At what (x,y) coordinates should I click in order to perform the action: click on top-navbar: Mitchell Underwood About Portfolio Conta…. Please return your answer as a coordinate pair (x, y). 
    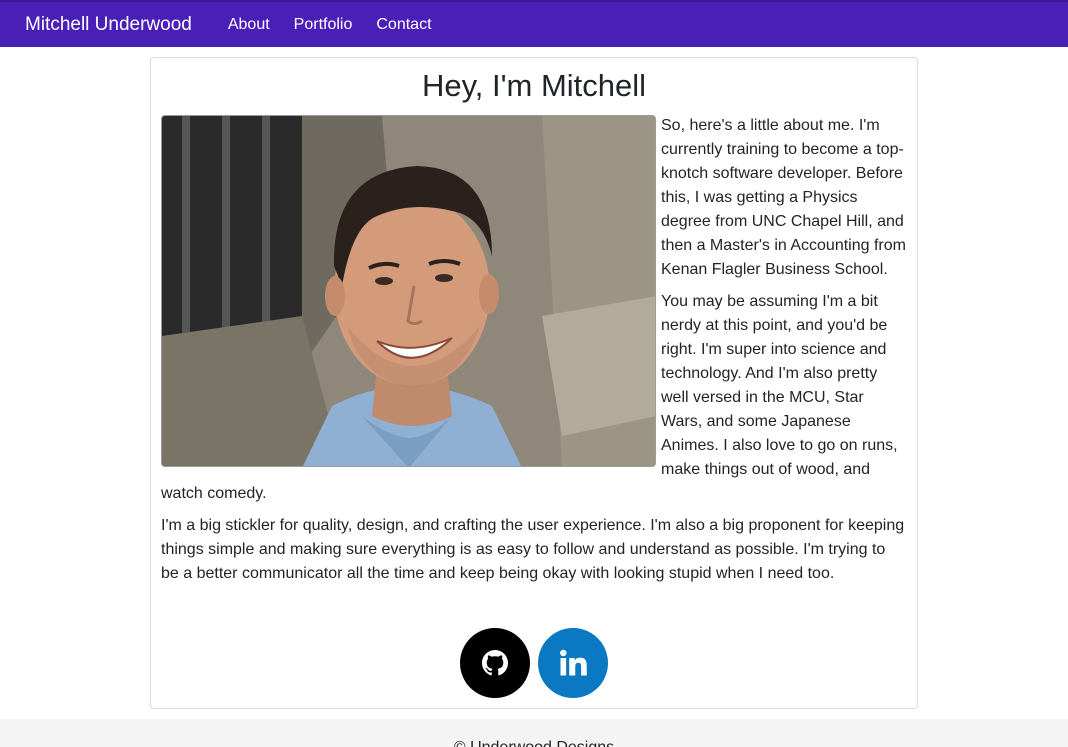
    Looking at the image, I should click on (534, 23).